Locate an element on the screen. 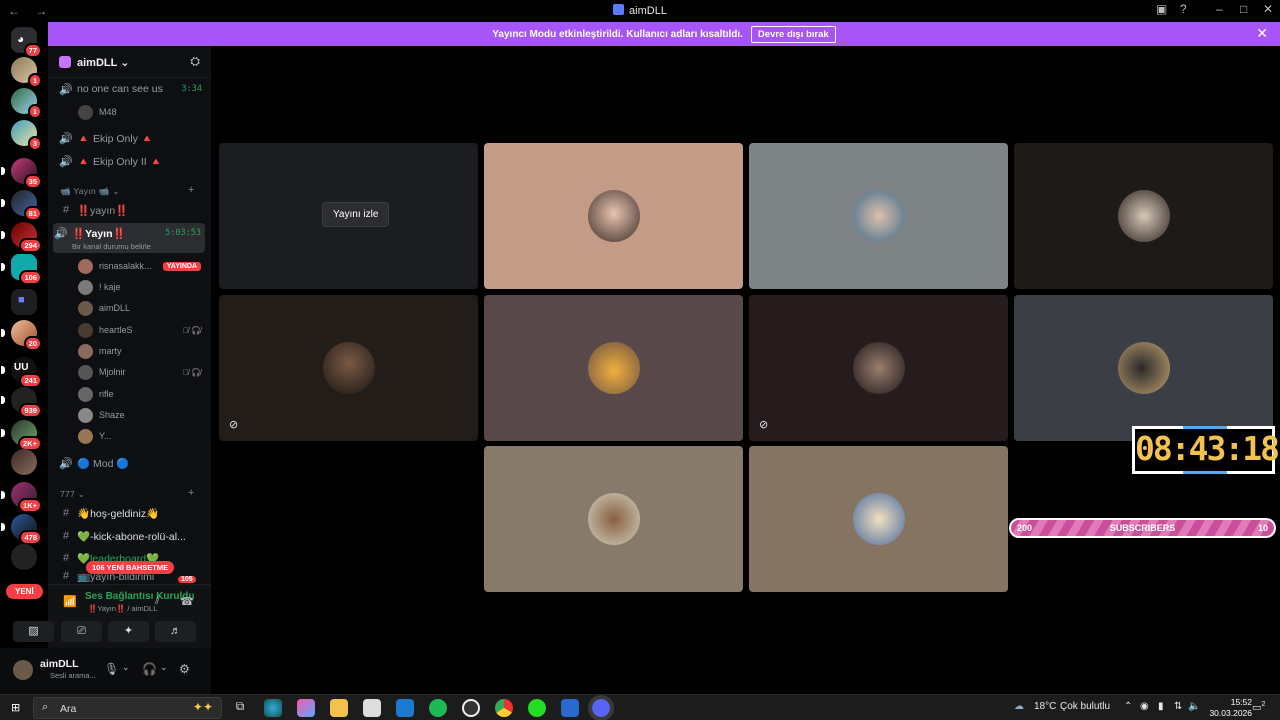 This screenshot has width=1280, height=720. voice-member: heartleS 🎙̸ 🎧̸ is located at coordinates (140, 330).